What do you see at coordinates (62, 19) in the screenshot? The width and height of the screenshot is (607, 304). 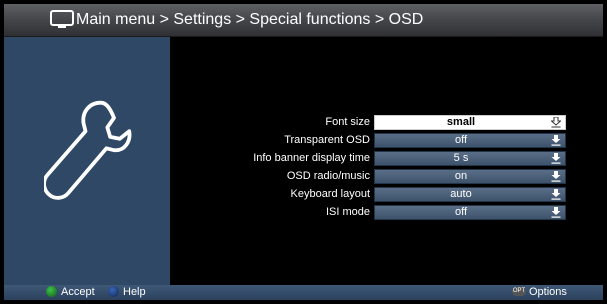 I see `tv-icon` at bounding box center [62, 19].